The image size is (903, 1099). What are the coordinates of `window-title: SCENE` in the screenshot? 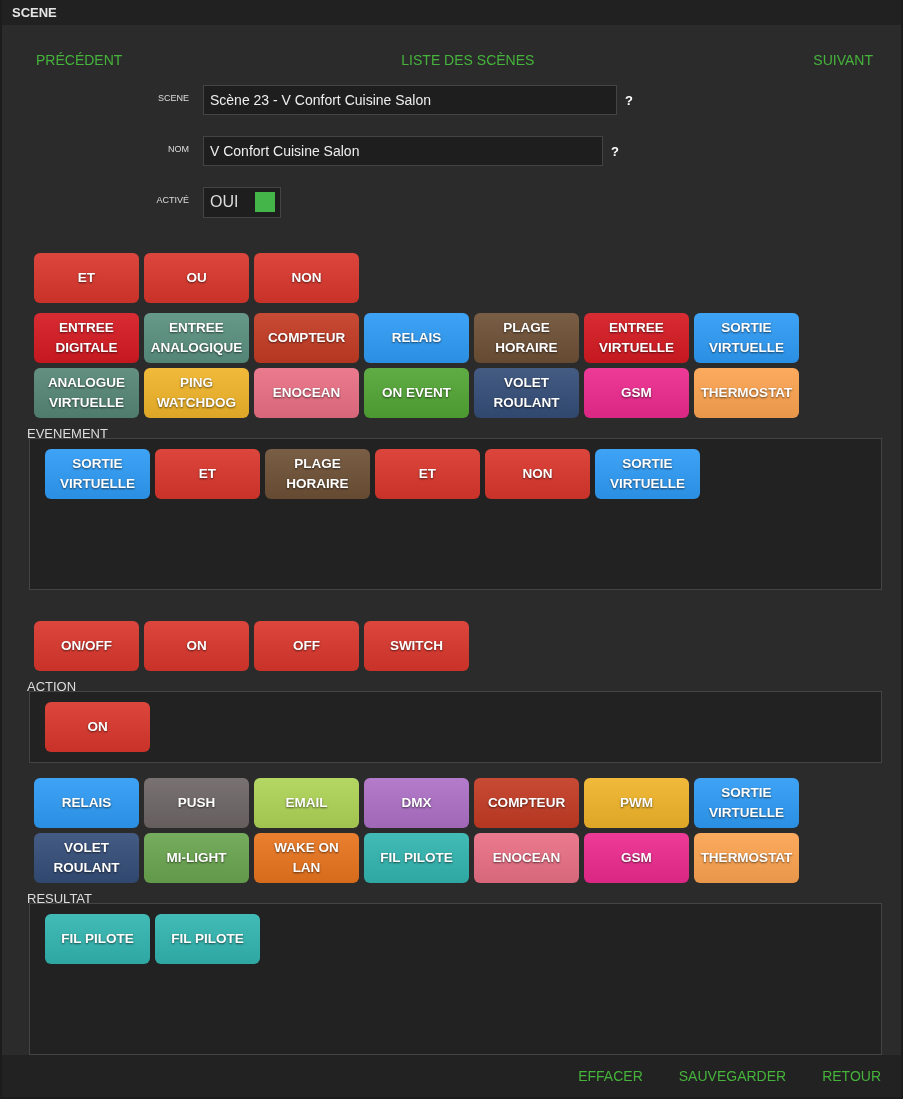 It's located at (34, 12).